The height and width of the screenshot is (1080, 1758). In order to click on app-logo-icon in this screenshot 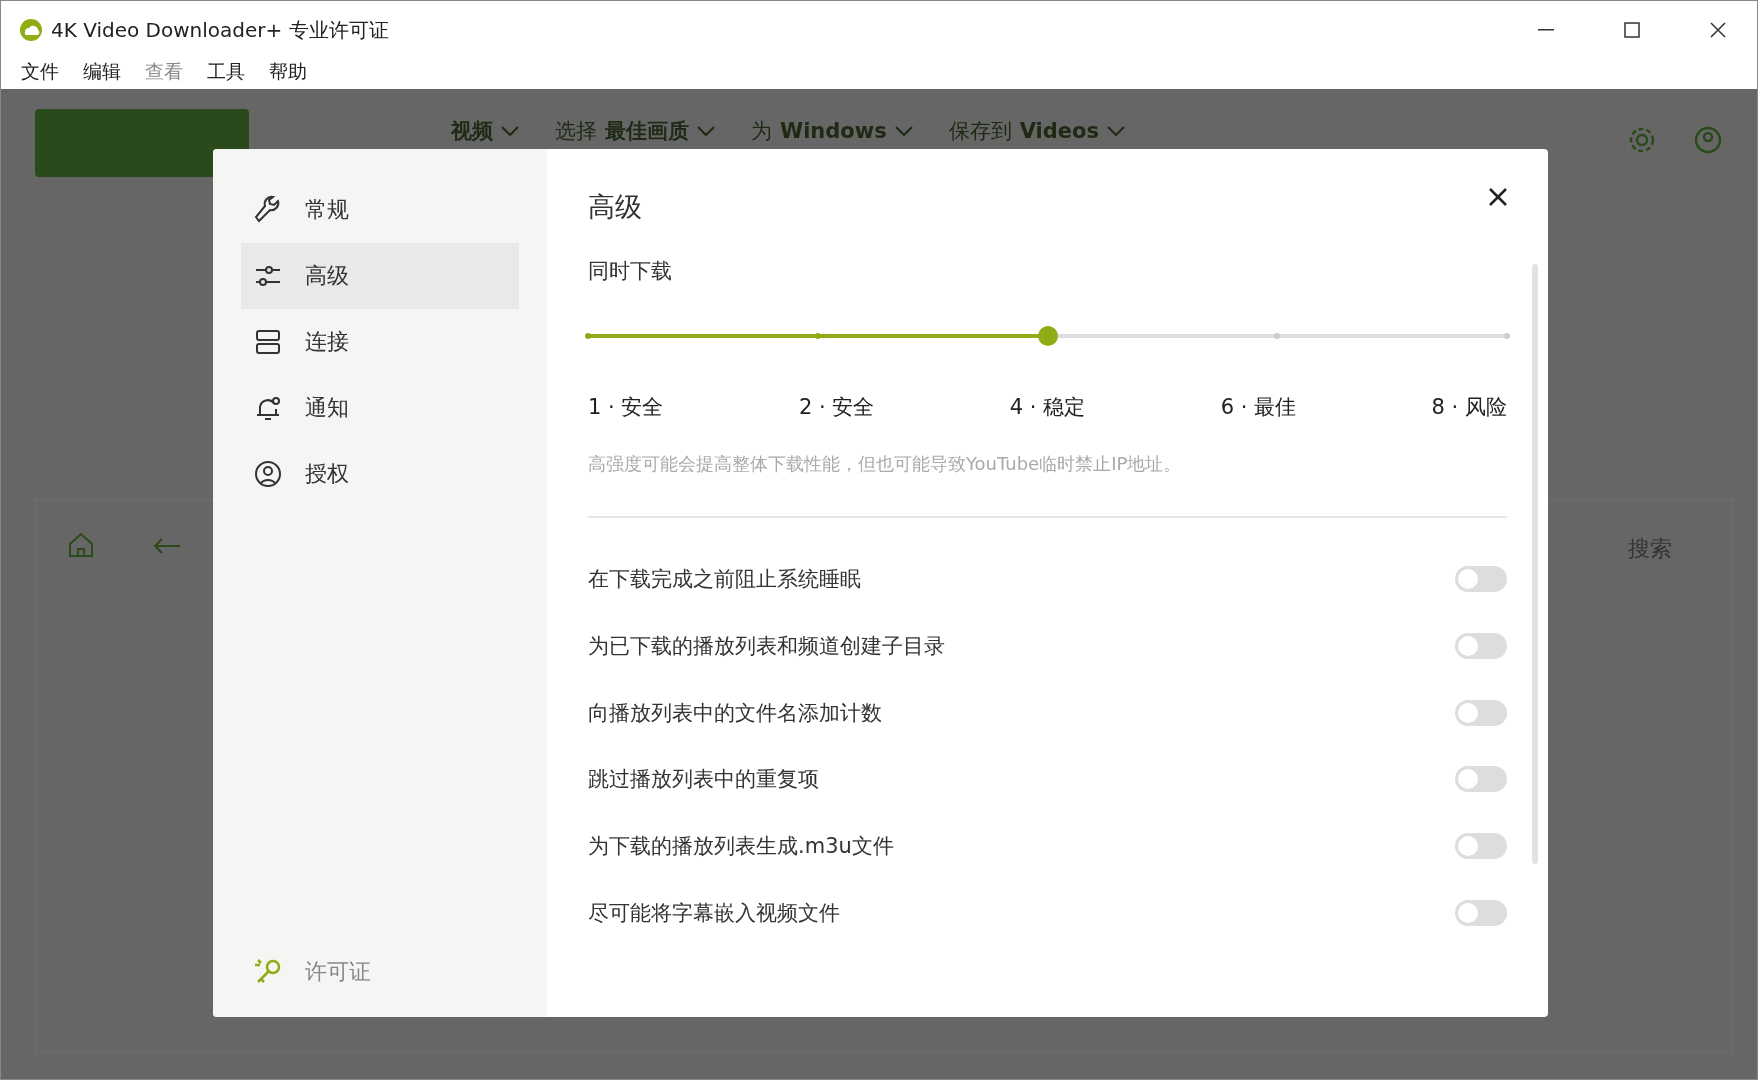, I will do `click(31, 30)`.